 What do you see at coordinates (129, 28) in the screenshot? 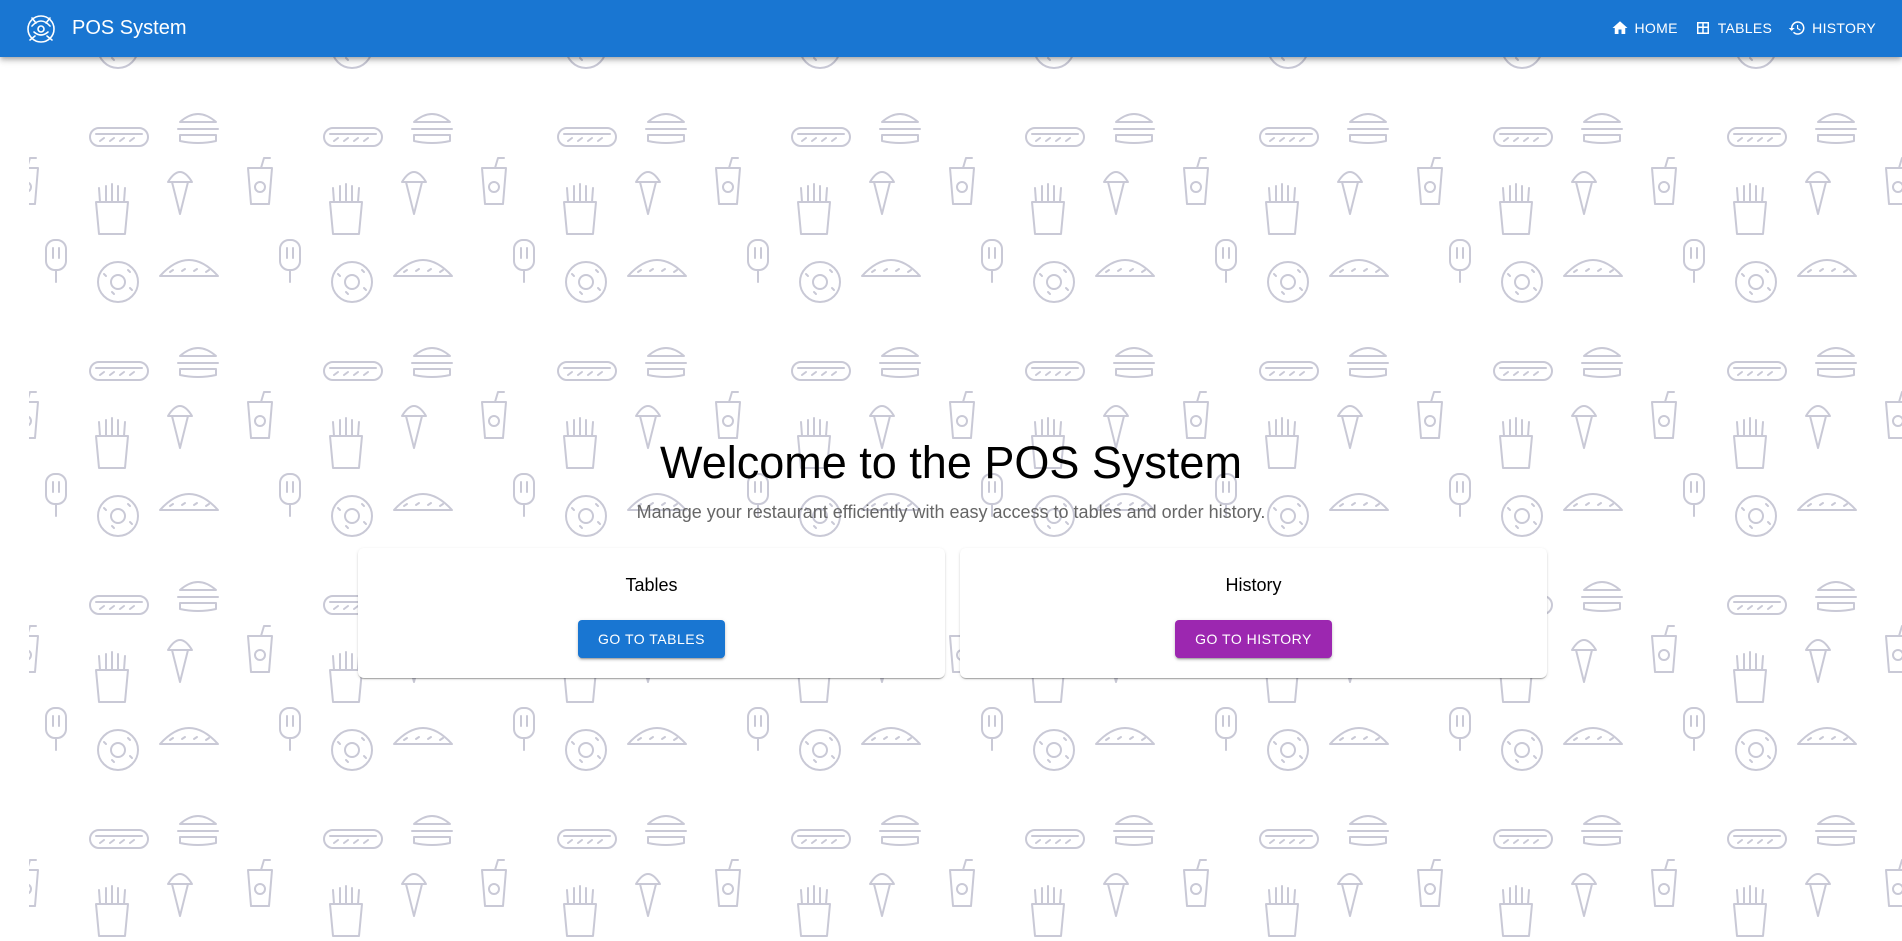
I see `app-title: POS System` at bounding box center [129, 28].